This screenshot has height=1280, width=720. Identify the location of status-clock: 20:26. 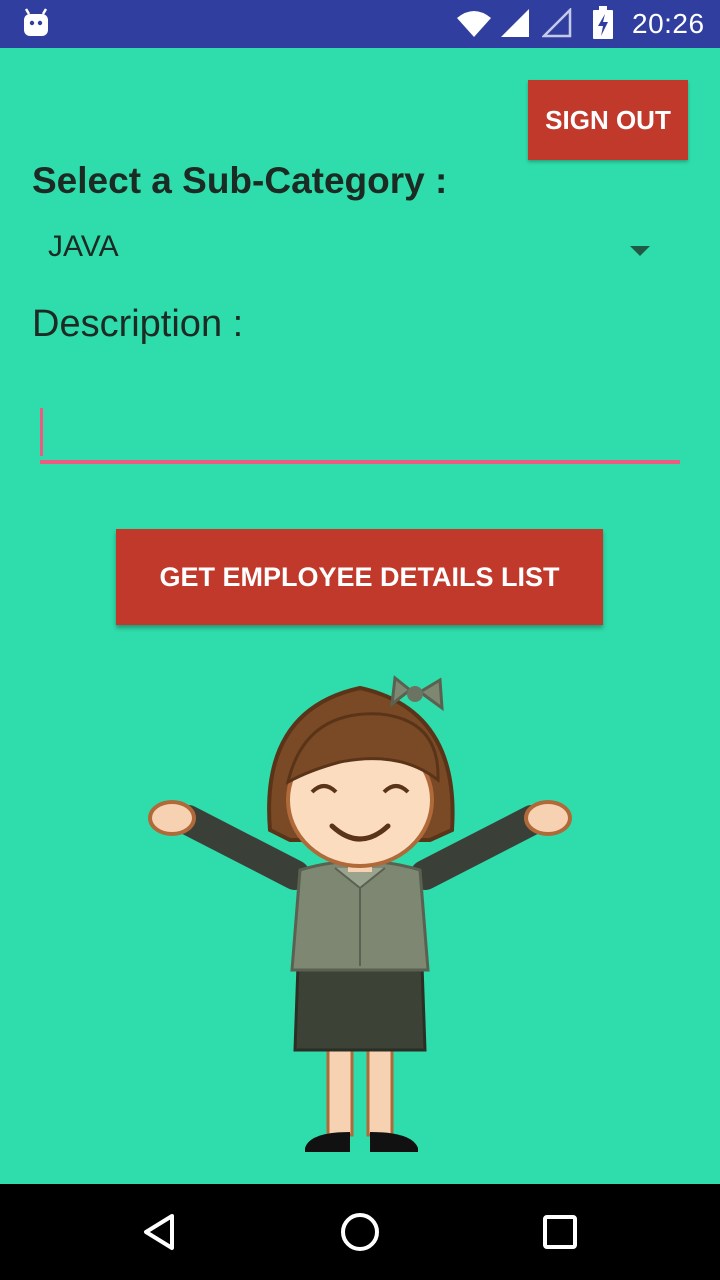
(668, 23).